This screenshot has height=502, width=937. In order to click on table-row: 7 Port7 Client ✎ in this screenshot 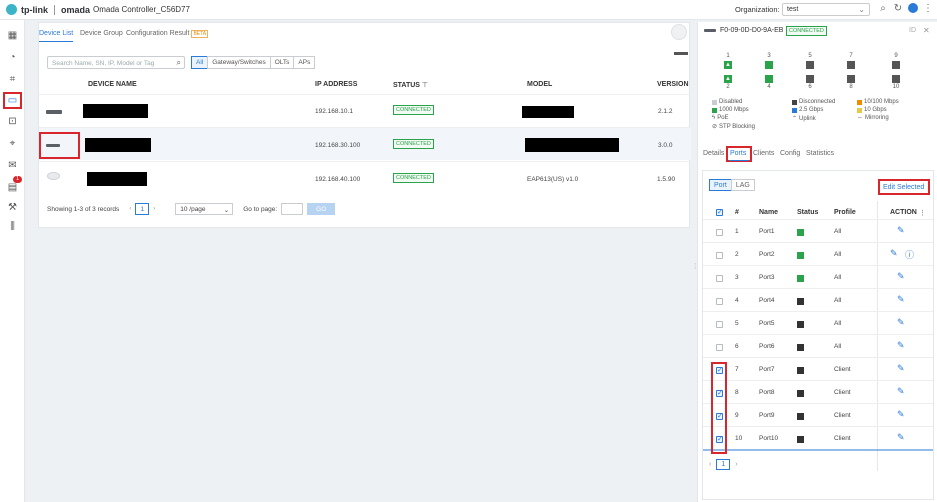, I will do `click(818, 368)`.